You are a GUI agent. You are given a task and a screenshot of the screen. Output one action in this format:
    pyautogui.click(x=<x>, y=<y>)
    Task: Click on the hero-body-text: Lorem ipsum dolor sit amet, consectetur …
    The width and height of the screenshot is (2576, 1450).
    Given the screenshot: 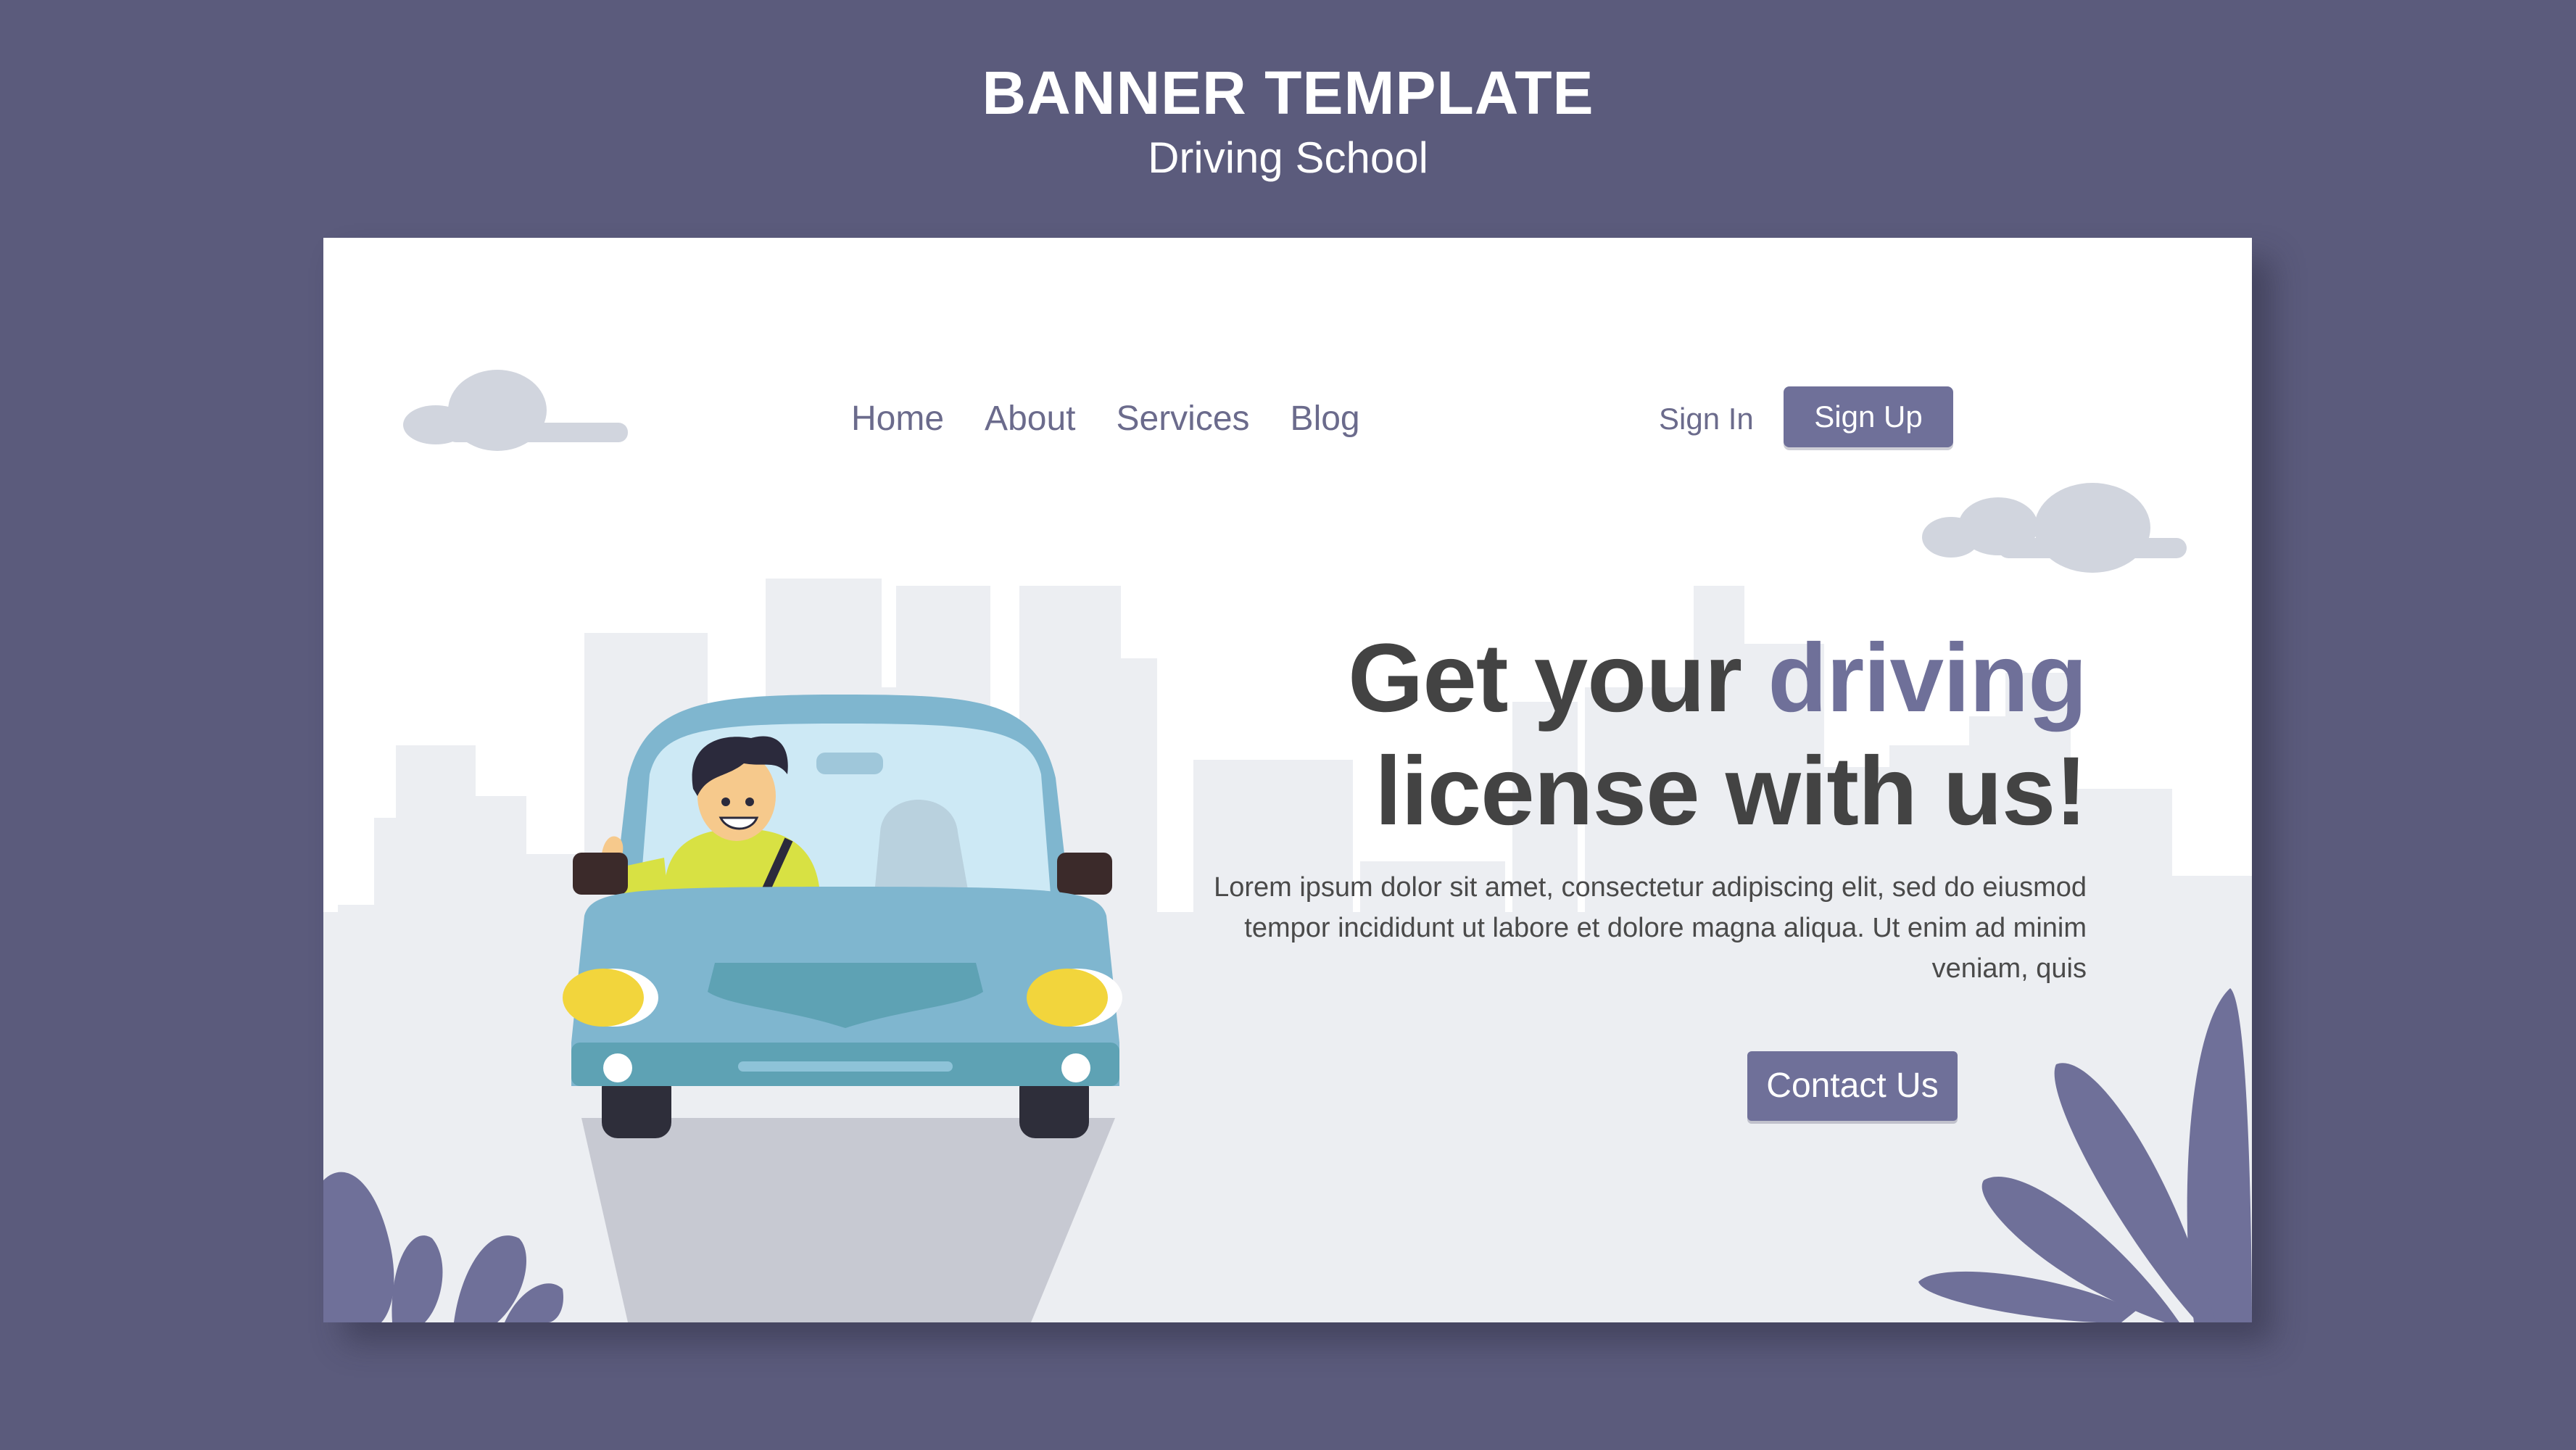 What is the action you would take?
    pyautogui.click(x=1650, y=928)
    